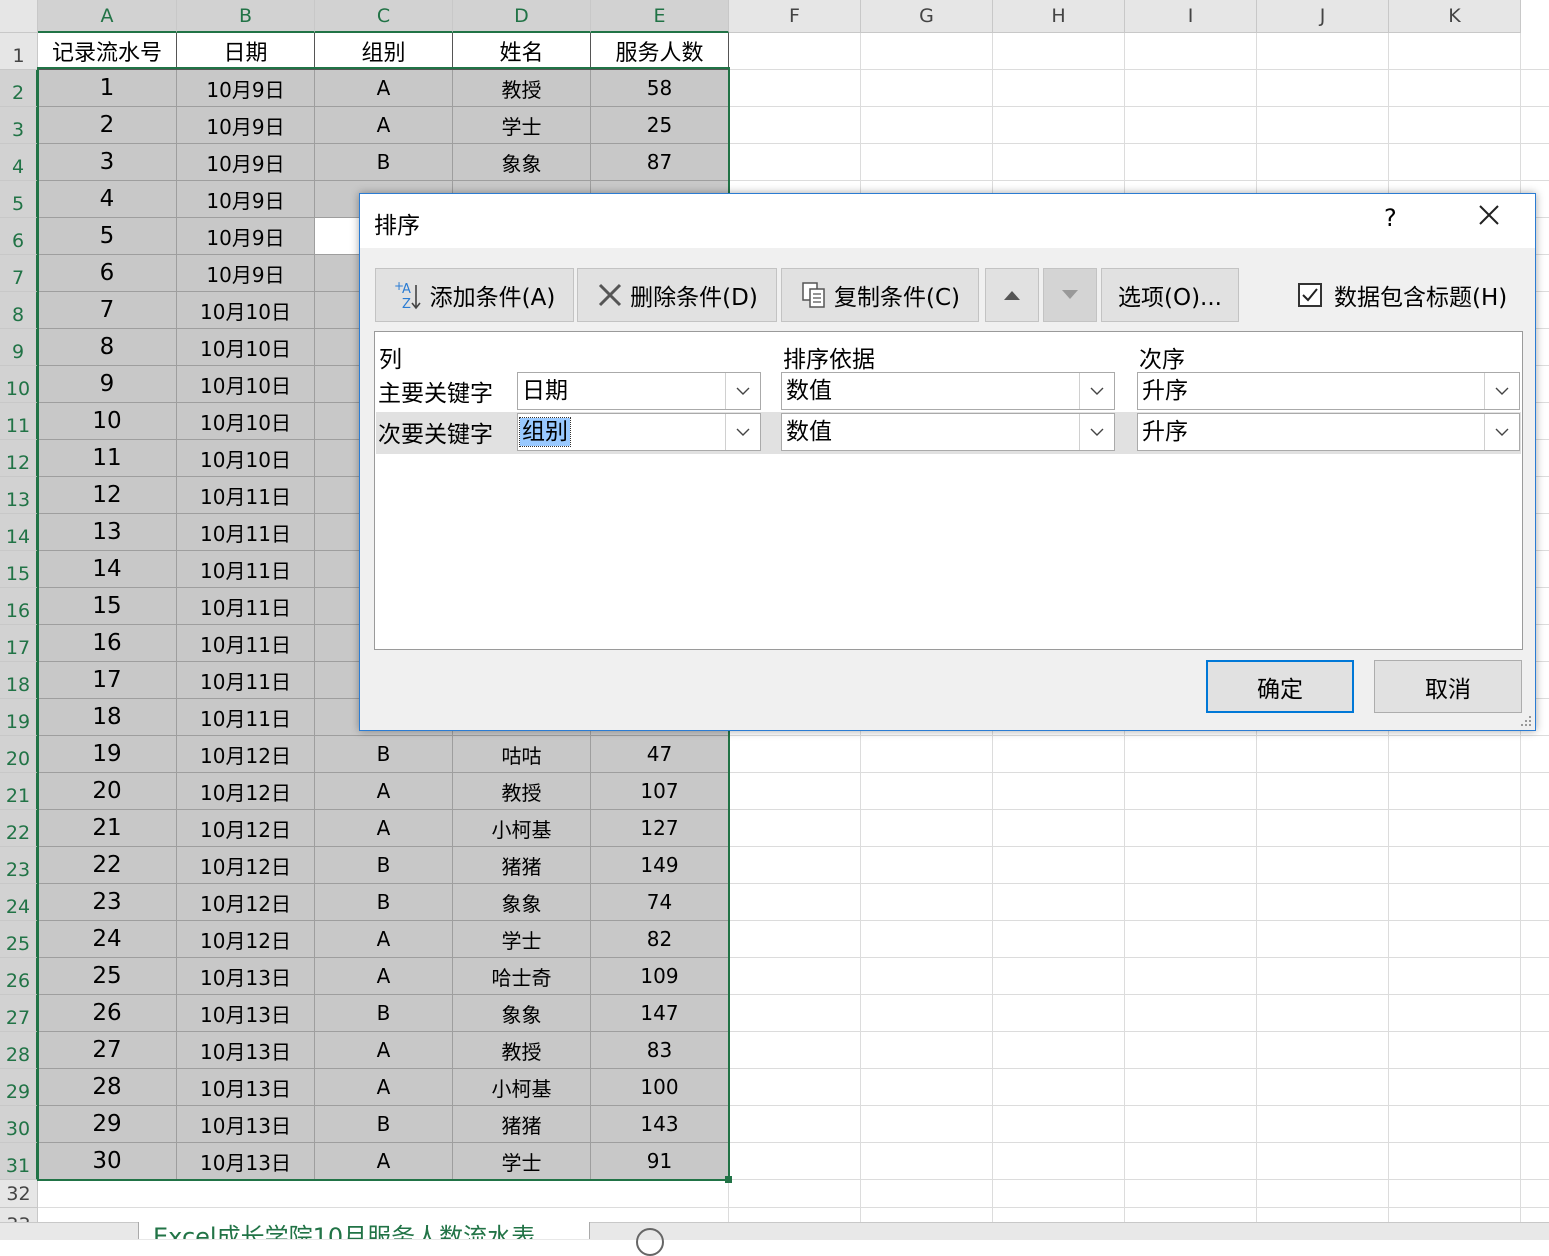 The image size is (1549, 1256). What do you see at coordinates (107, 199) in the screenshot?
I see `table-cell: 4` at bounding box center [107, 199].